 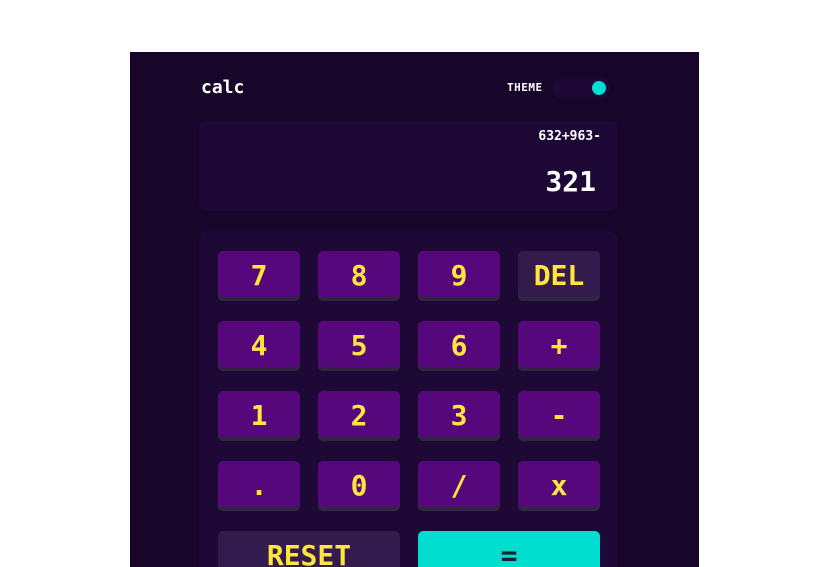 What do you see at coordinates (408, 166) in the screenshot?
I see `display-screen: 632+963- 321` at bounding box center [408, 166].